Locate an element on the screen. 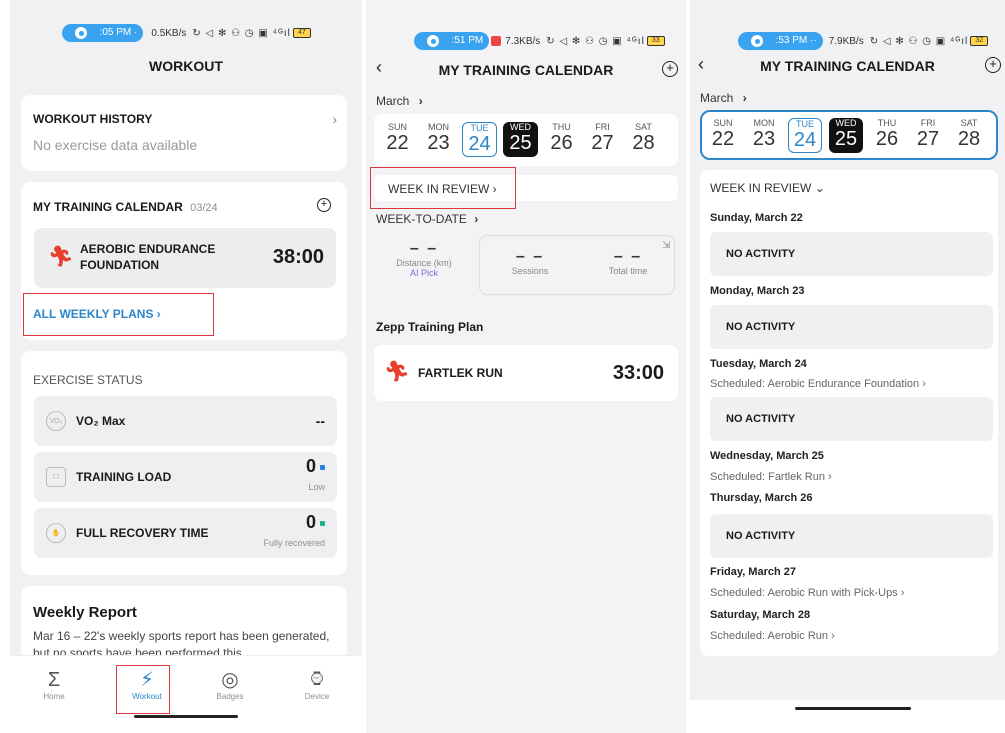  vo2-icon: VO₂ is located at coordinates (56, 421).